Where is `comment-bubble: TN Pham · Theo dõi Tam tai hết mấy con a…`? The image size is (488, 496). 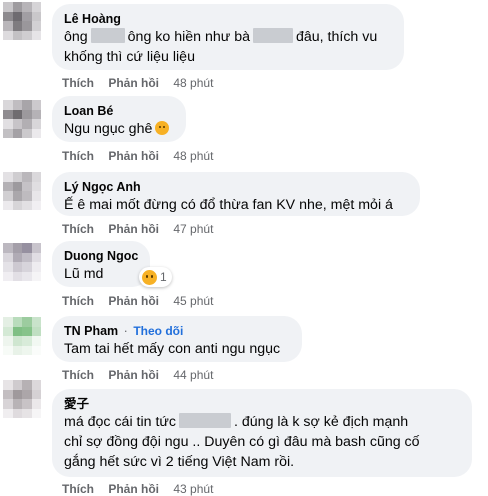 comment-bubble: TN Pham · Theo dõi Tam tai hết mấy con a… is located at coordinates (177, 339).